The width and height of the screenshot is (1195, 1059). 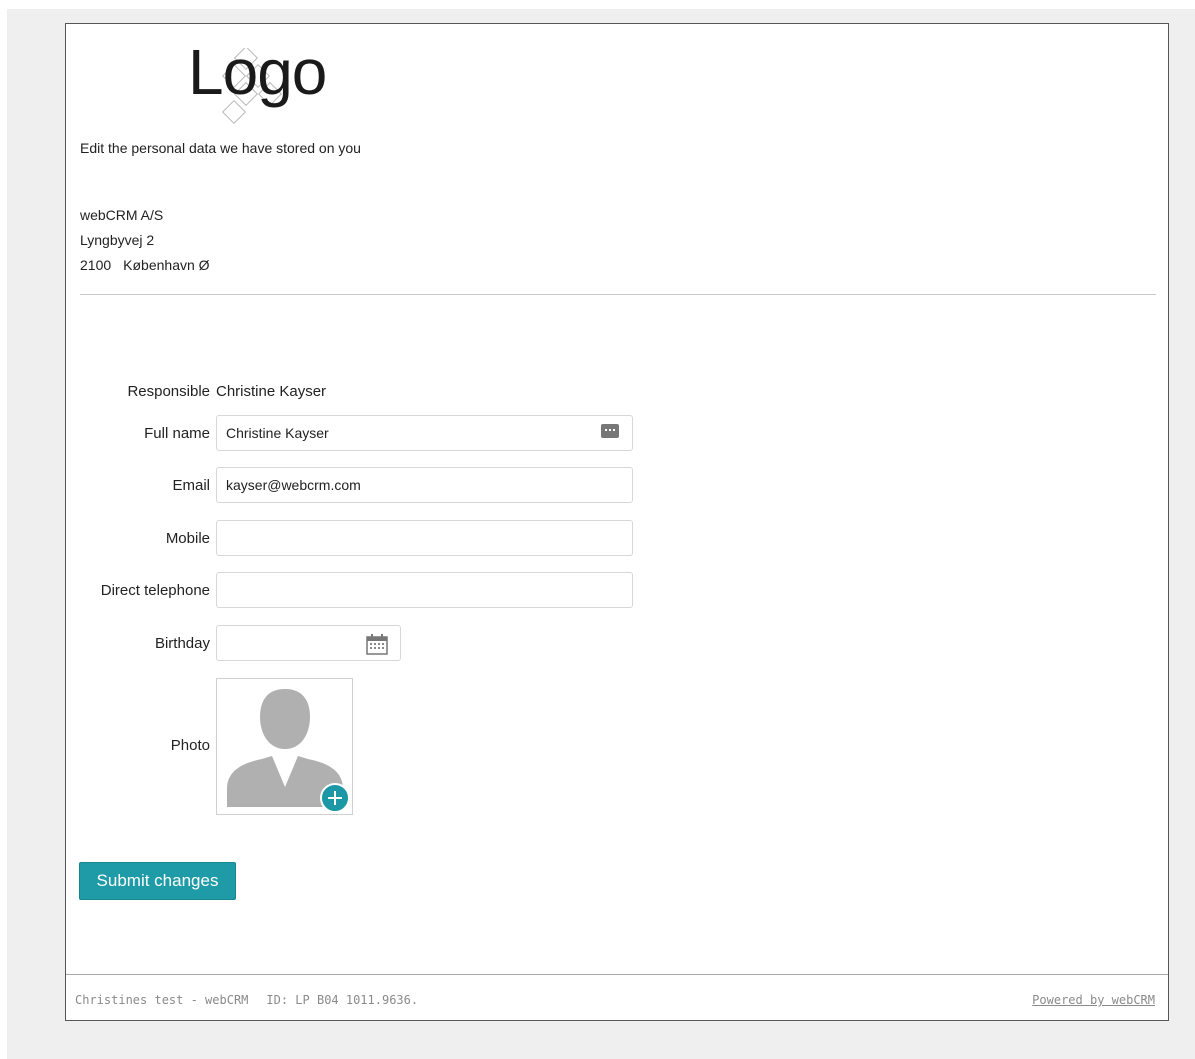 I want to click on company-name: webCRM A/S, so click(x=122, y=215).